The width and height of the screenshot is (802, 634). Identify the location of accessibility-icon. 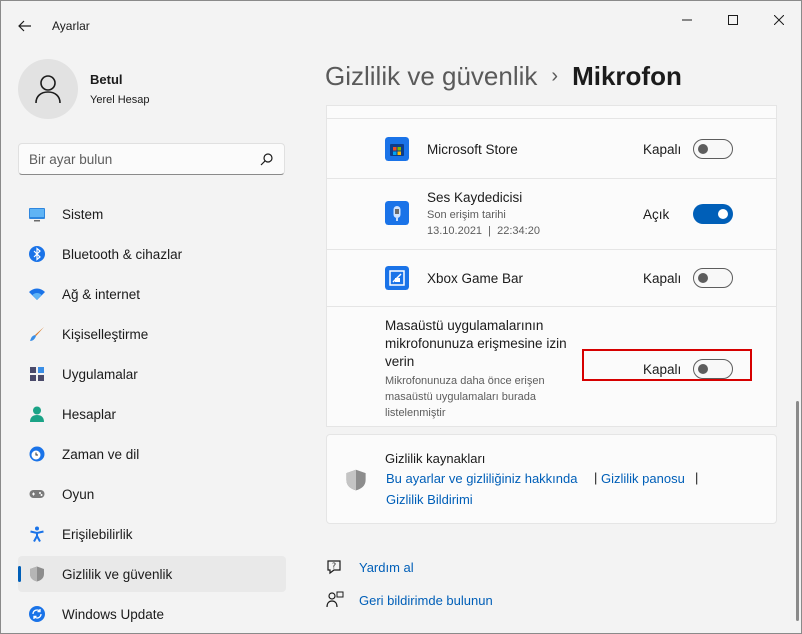
(37, 534).